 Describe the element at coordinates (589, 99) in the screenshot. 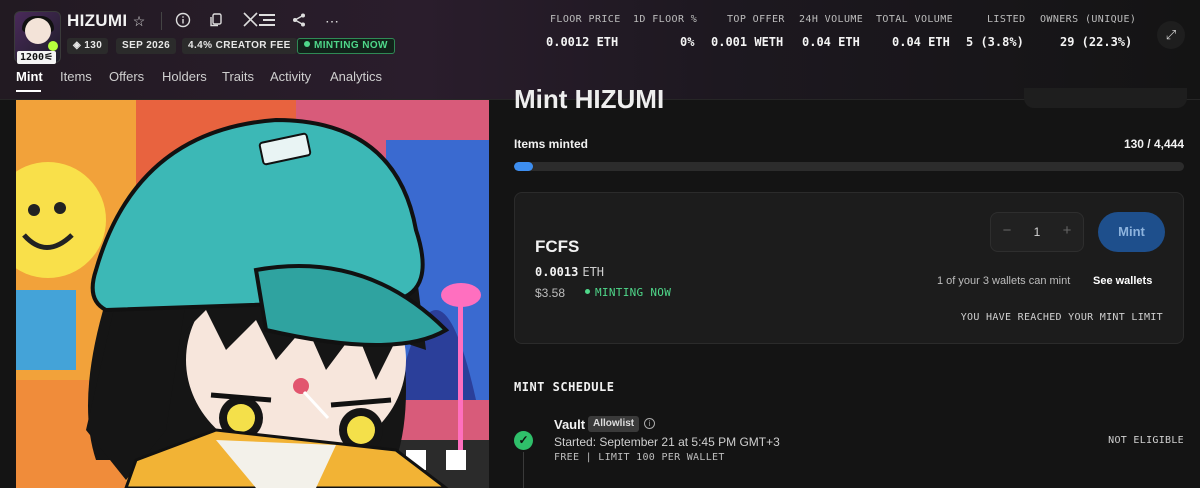

I see `mint-heading: Mint HIZUMI` at that location.